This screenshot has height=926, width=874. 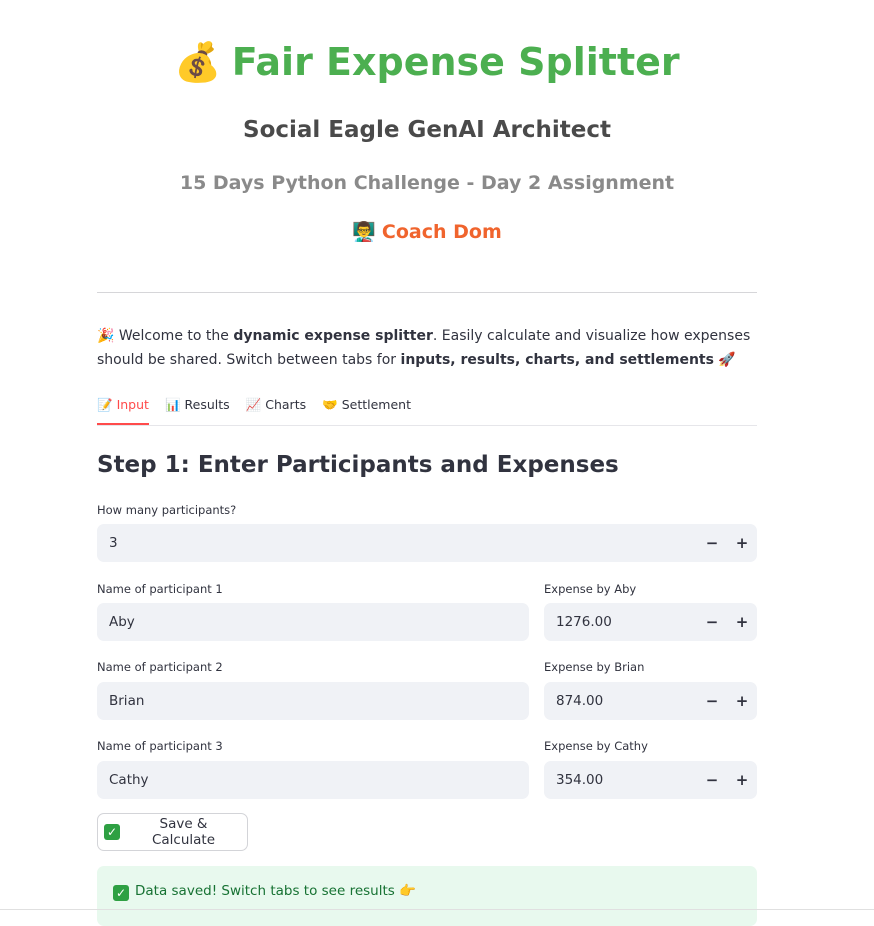 What do you see at coordinates (427, 409) in the screenshot?
I see `tab-bar: 📝 Input 📊 Results 📈 Charts 🤝 Settlement` at bounding box center [427, 409].